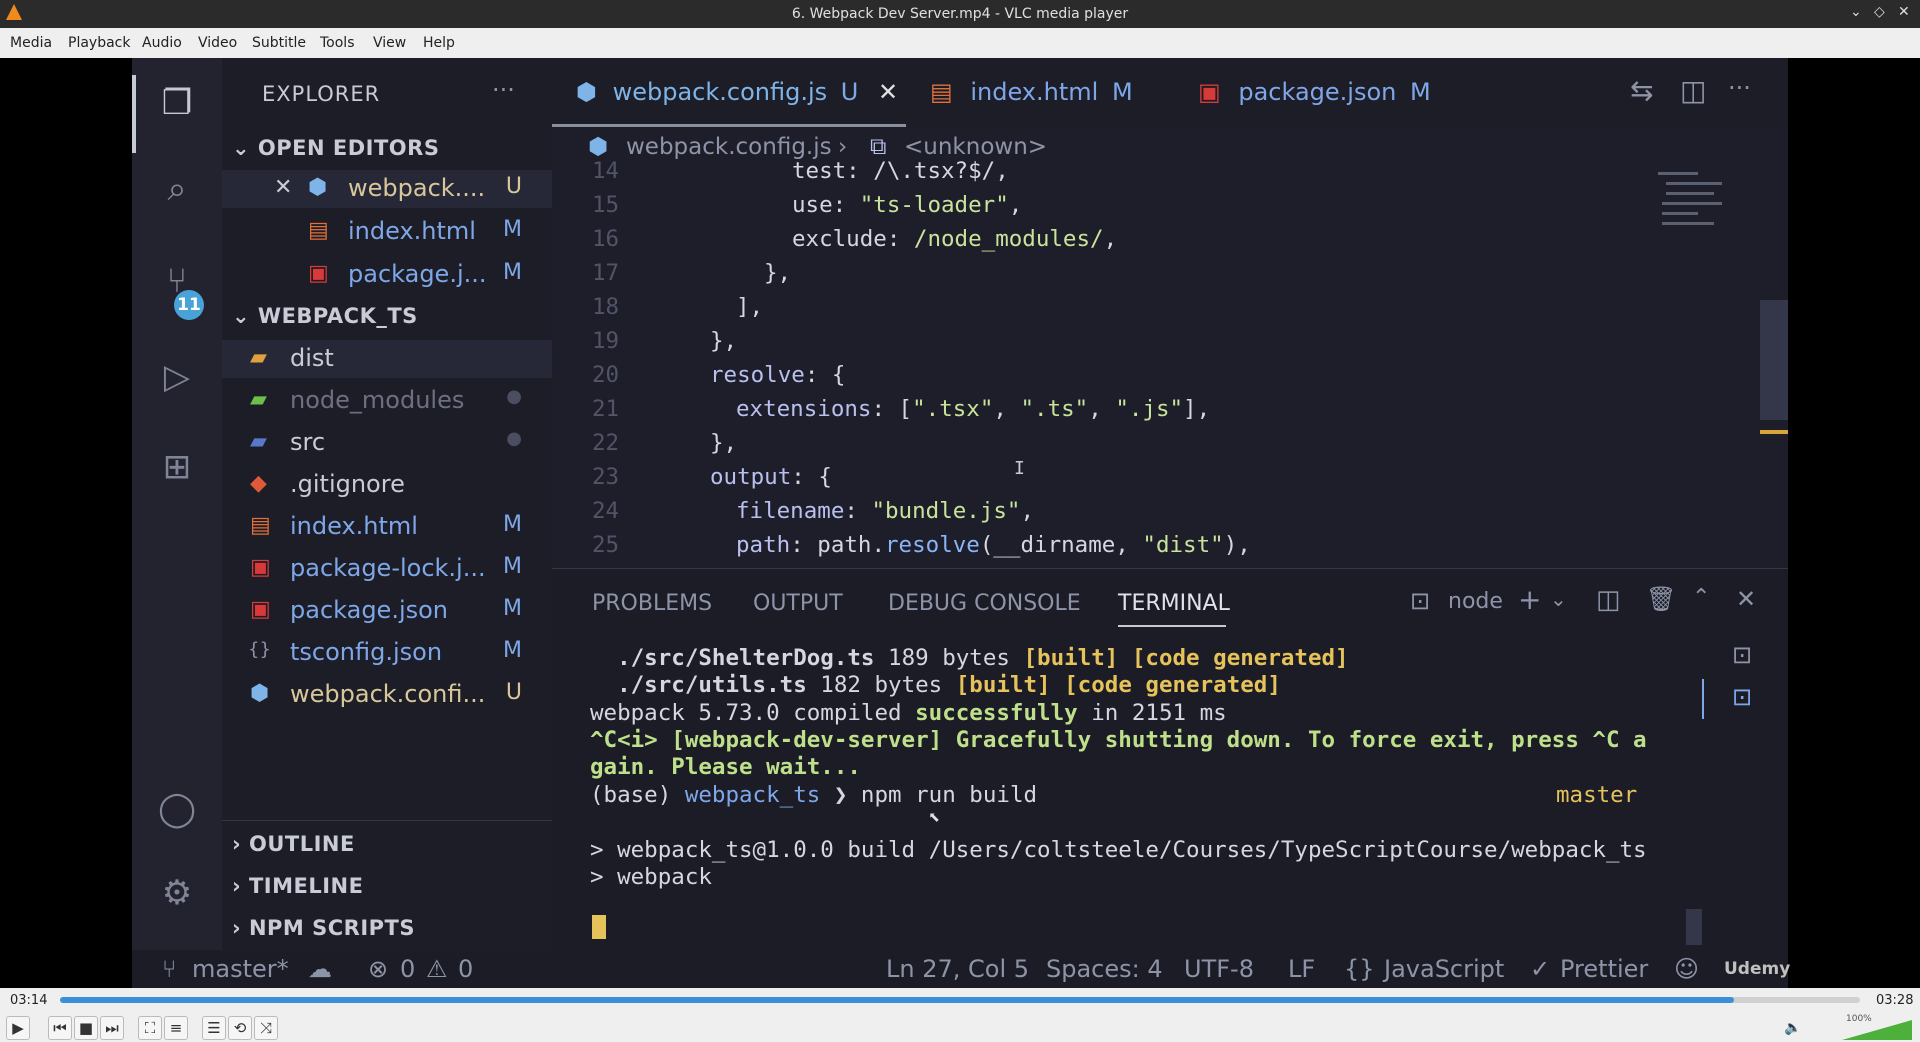 The image size is (1920, 1042). What do you see at coordinates (1792, 1028) in the screenshot?
I see `speaker-icon: 🔈` at bounding box center [1792, 1028].